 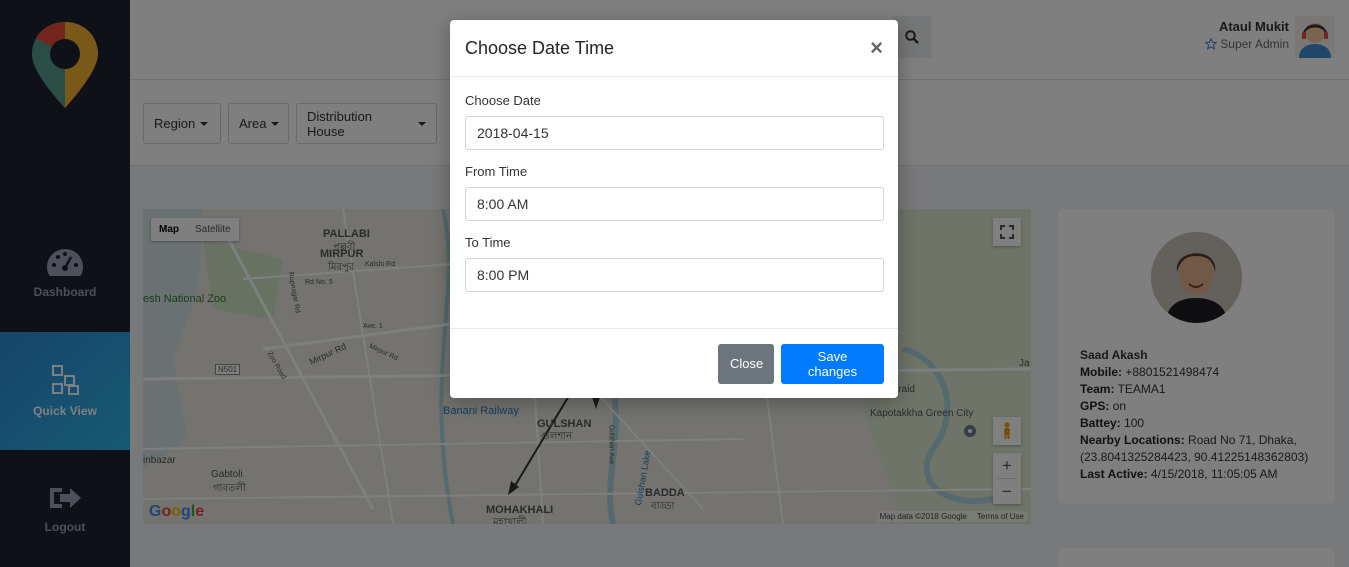 I want to click on date-group: Choose Date, so click(x=674, y=121).